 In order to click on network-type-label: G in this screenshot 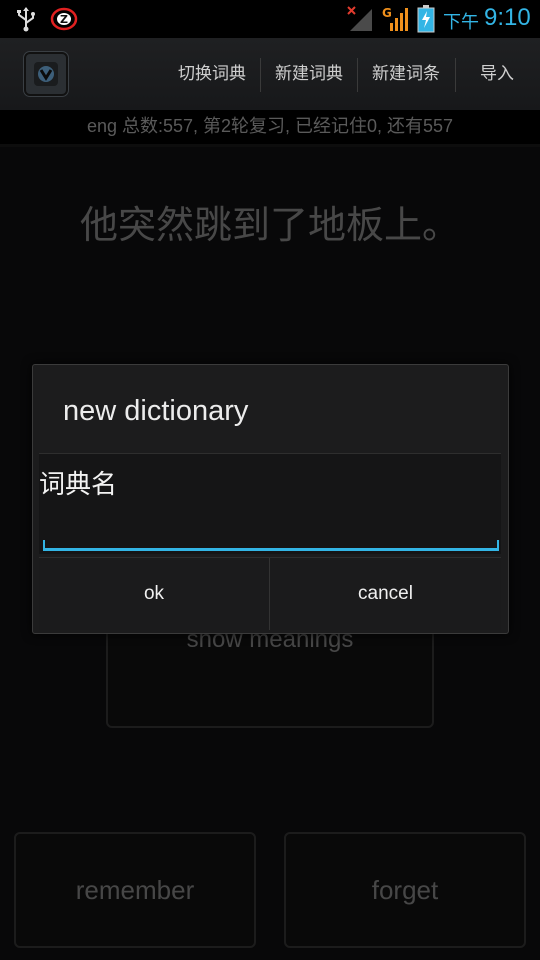, I will do `click(387, 13)`.